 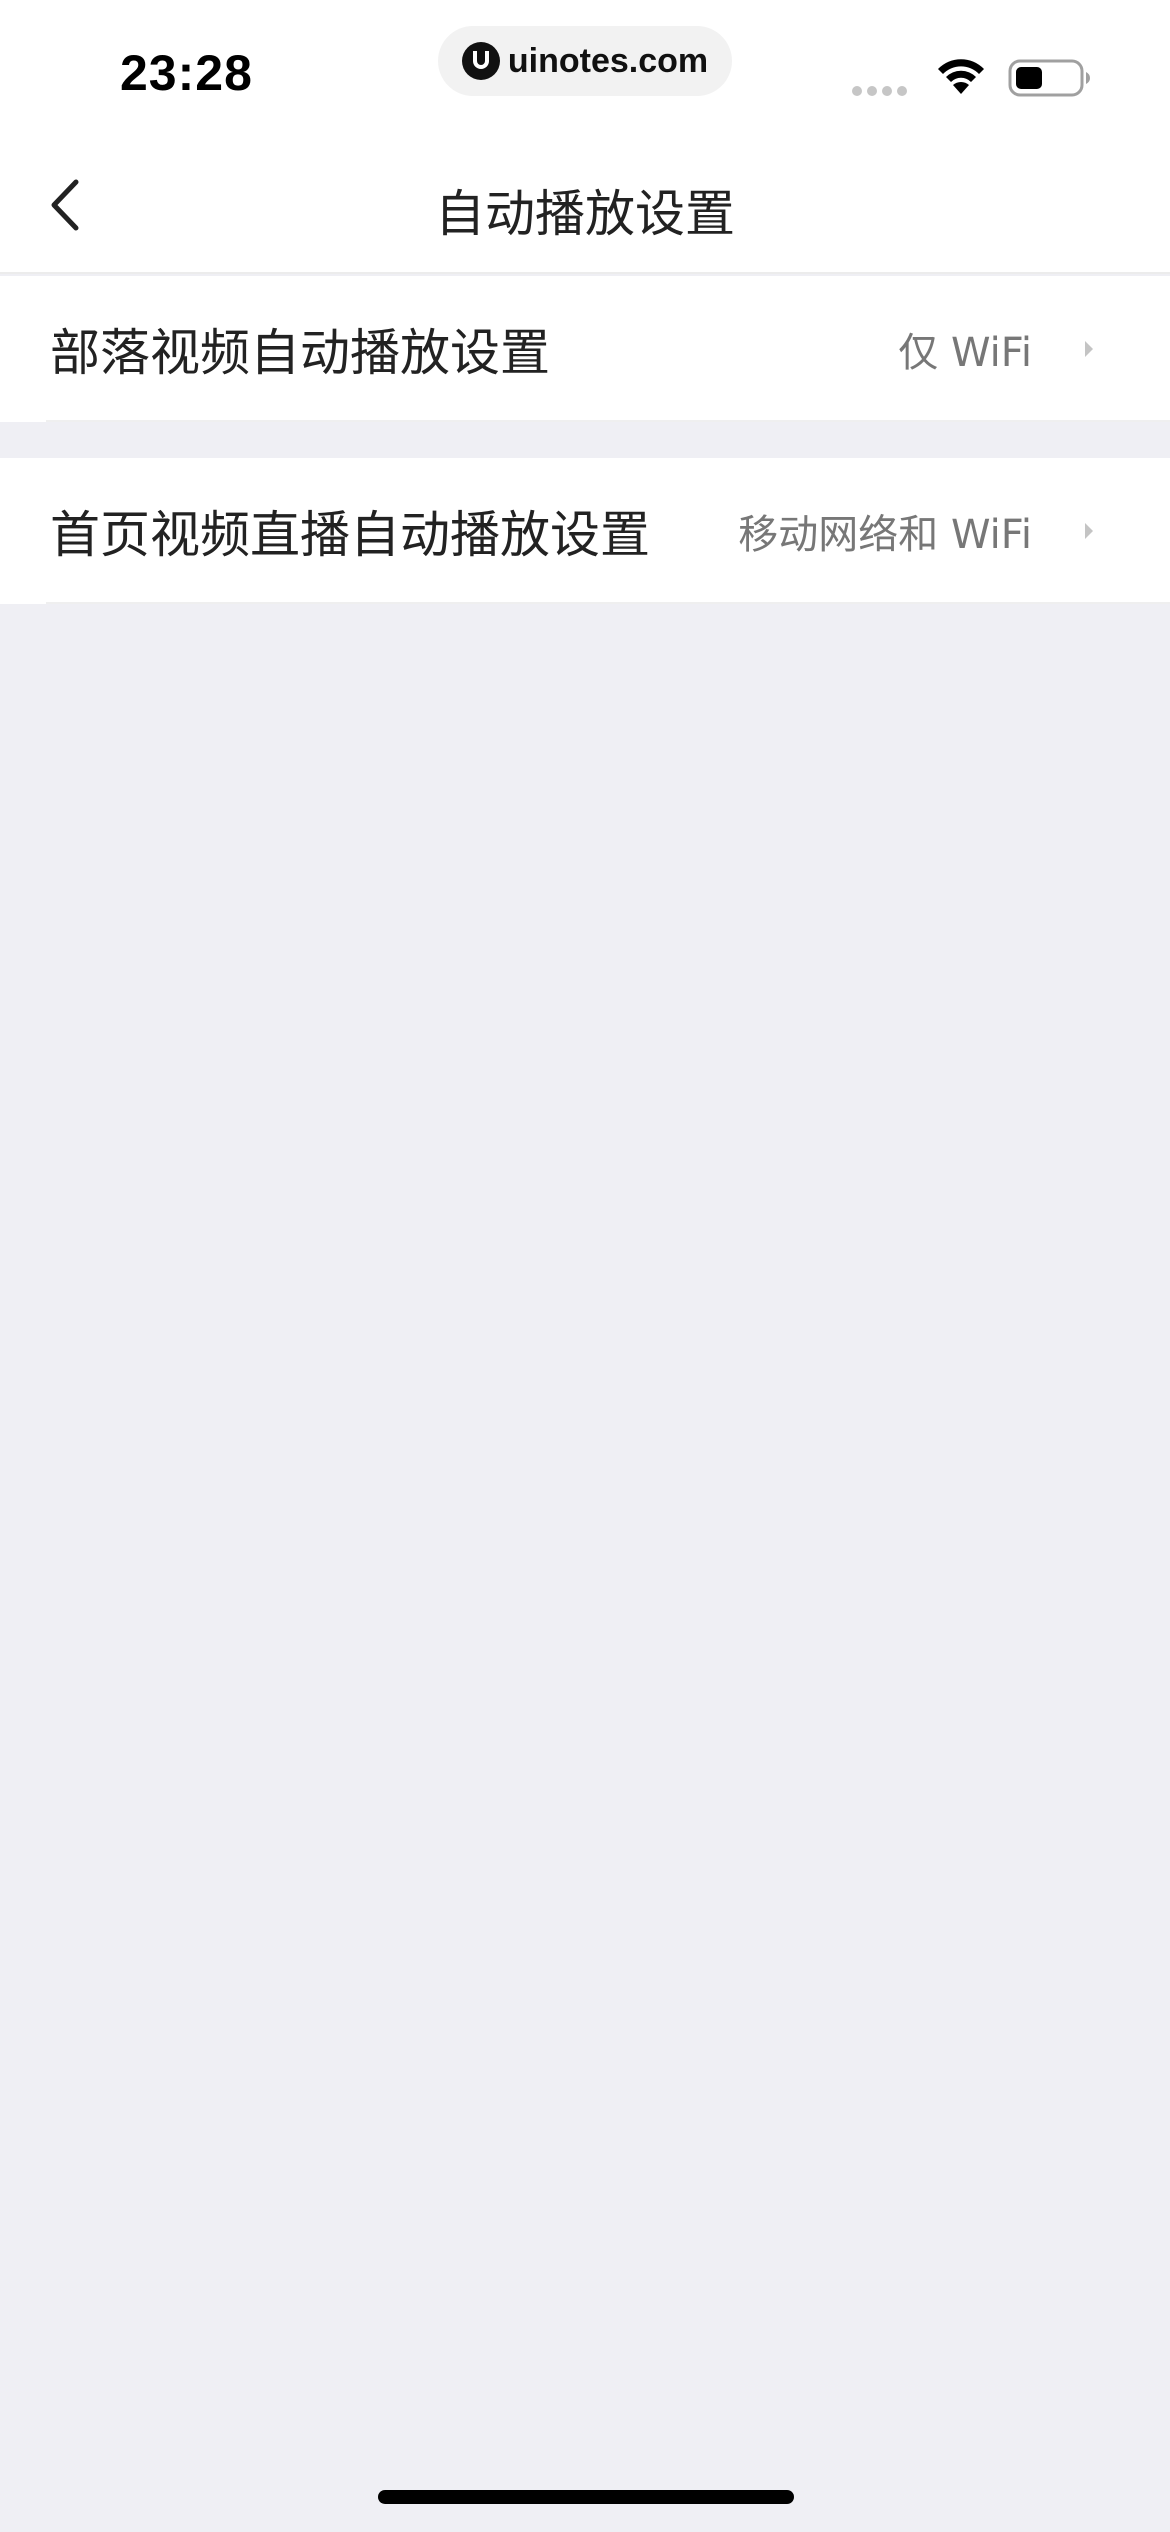 I want to click on row-label: 部落视频自动播放设置, so click(x=300, y=353).